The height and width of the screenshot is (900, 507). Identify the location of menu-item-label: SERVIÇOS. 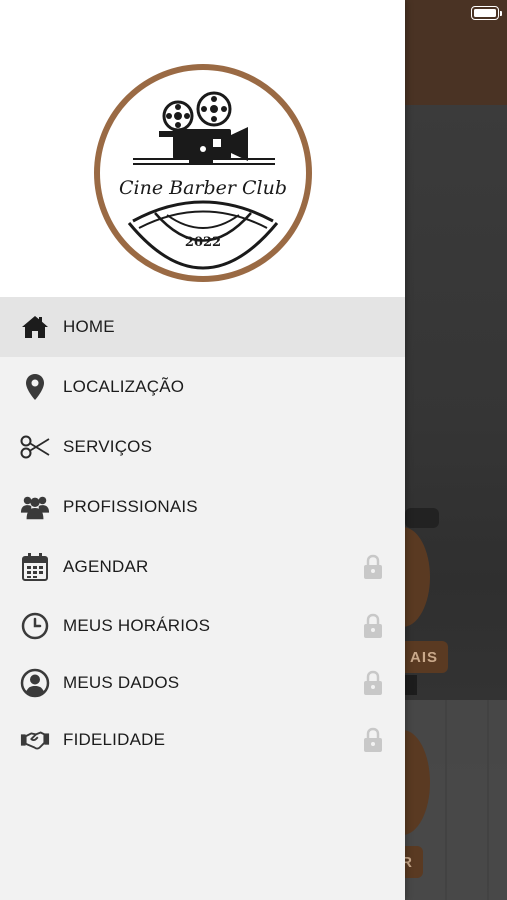
(108, 446).